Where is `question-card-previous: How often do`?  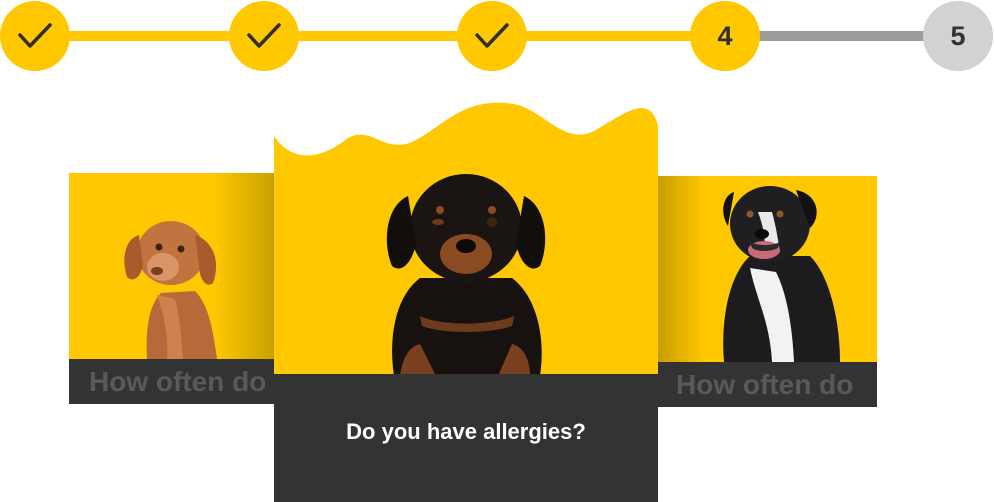
question-card-previous: How often do is located at coordinates (172, 288).